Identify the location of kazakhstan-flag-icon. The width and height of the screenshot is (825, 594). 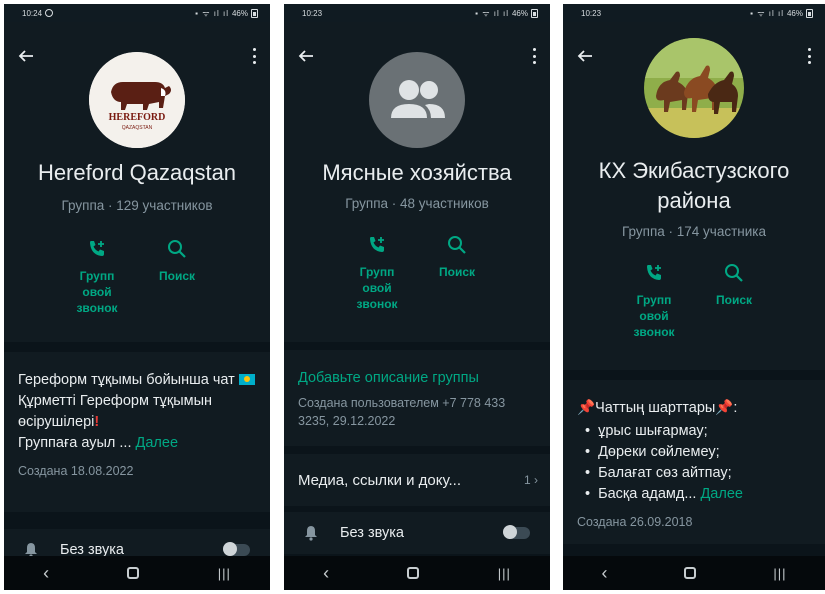
(246, 379).